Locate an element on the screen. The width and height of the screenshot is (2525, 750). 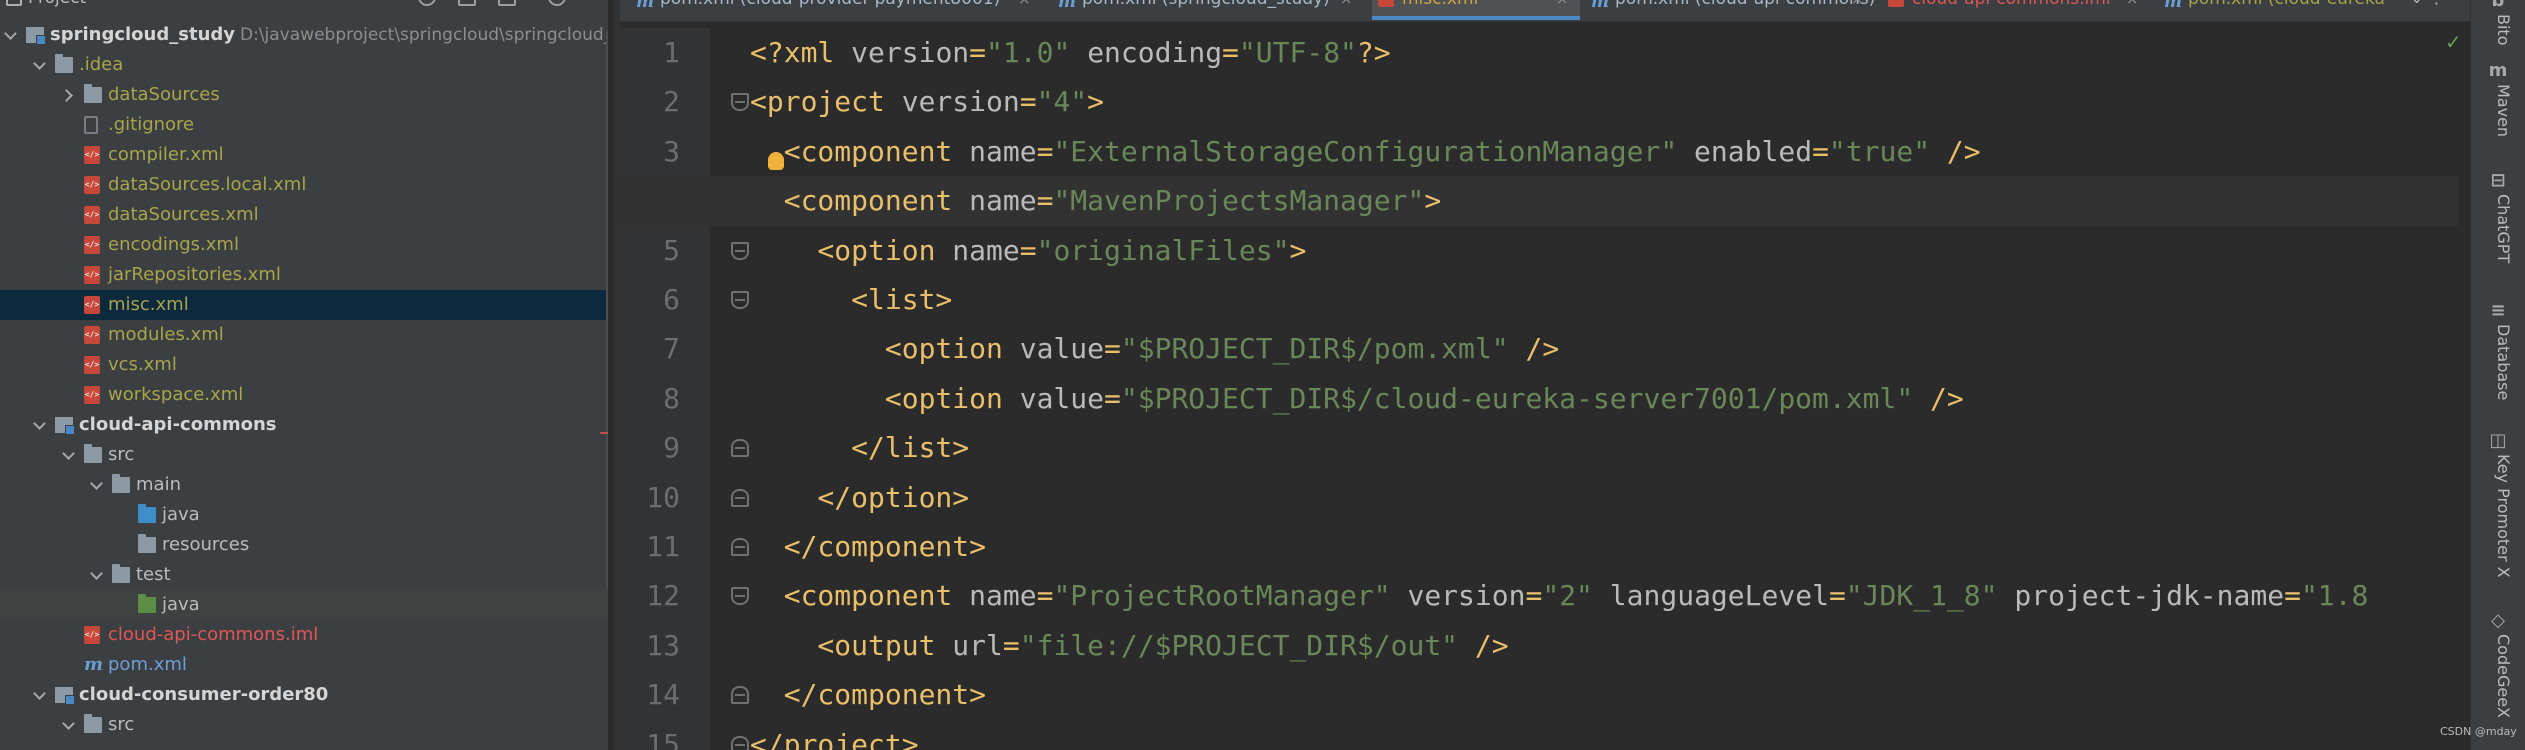
project-panel-title: Project is located at coordinates (57, 4).